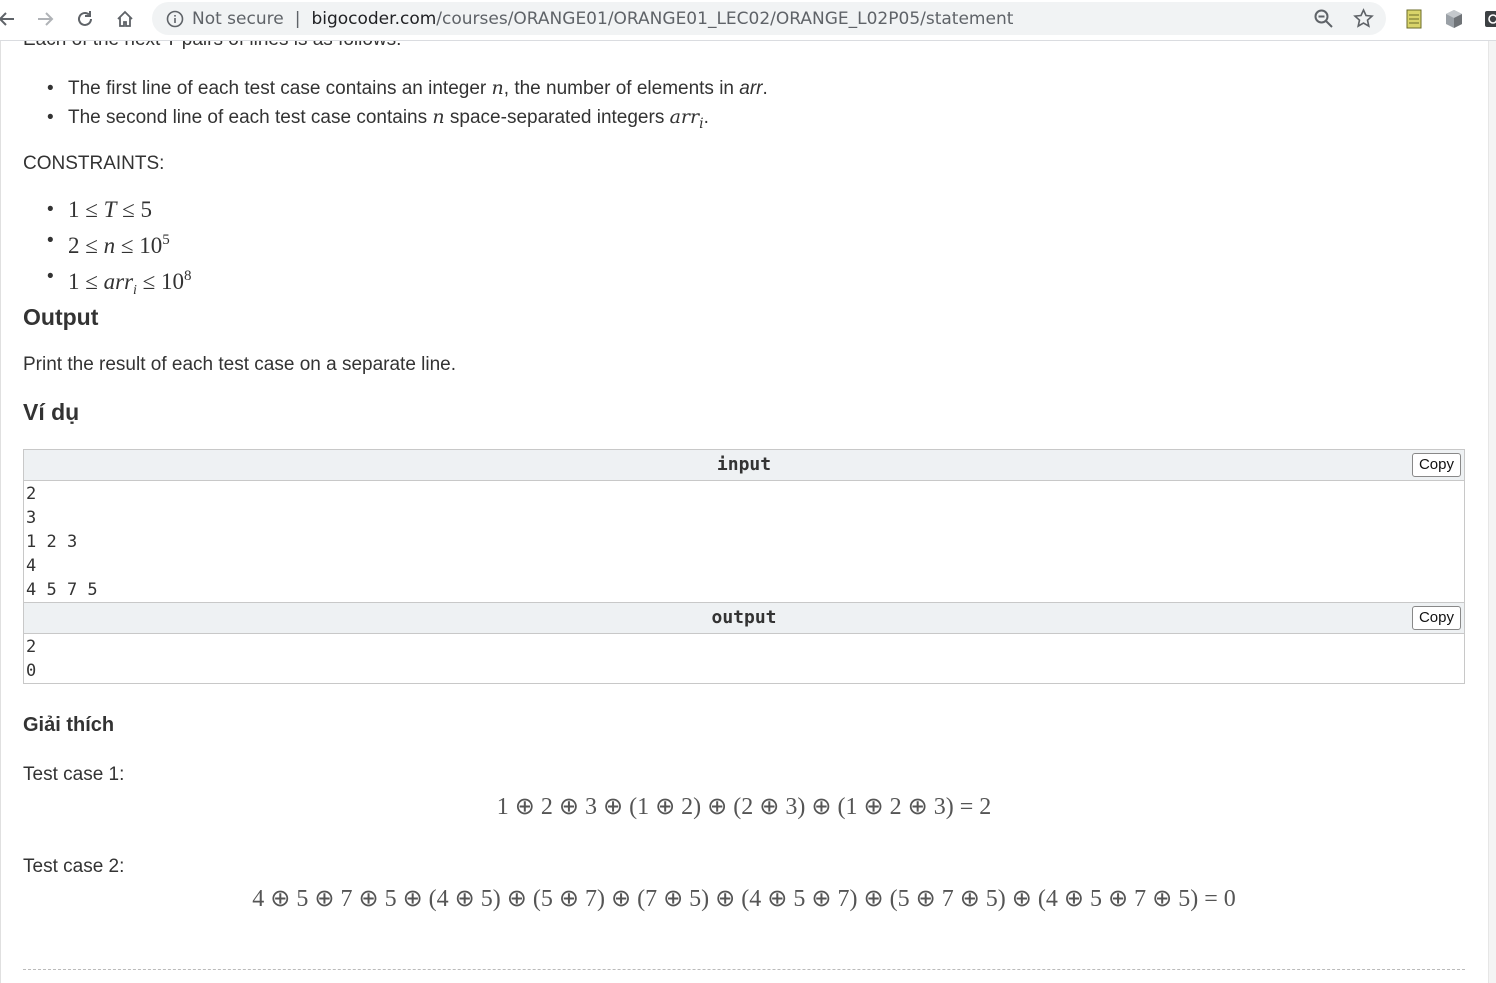 Image resolution: width=1496 pixels, height=983 pixels. What do you see at coordinates (74, 774) in the screenshot?
I see `test-case-1-label: Test case 1:` at bounding box center [74, 774].